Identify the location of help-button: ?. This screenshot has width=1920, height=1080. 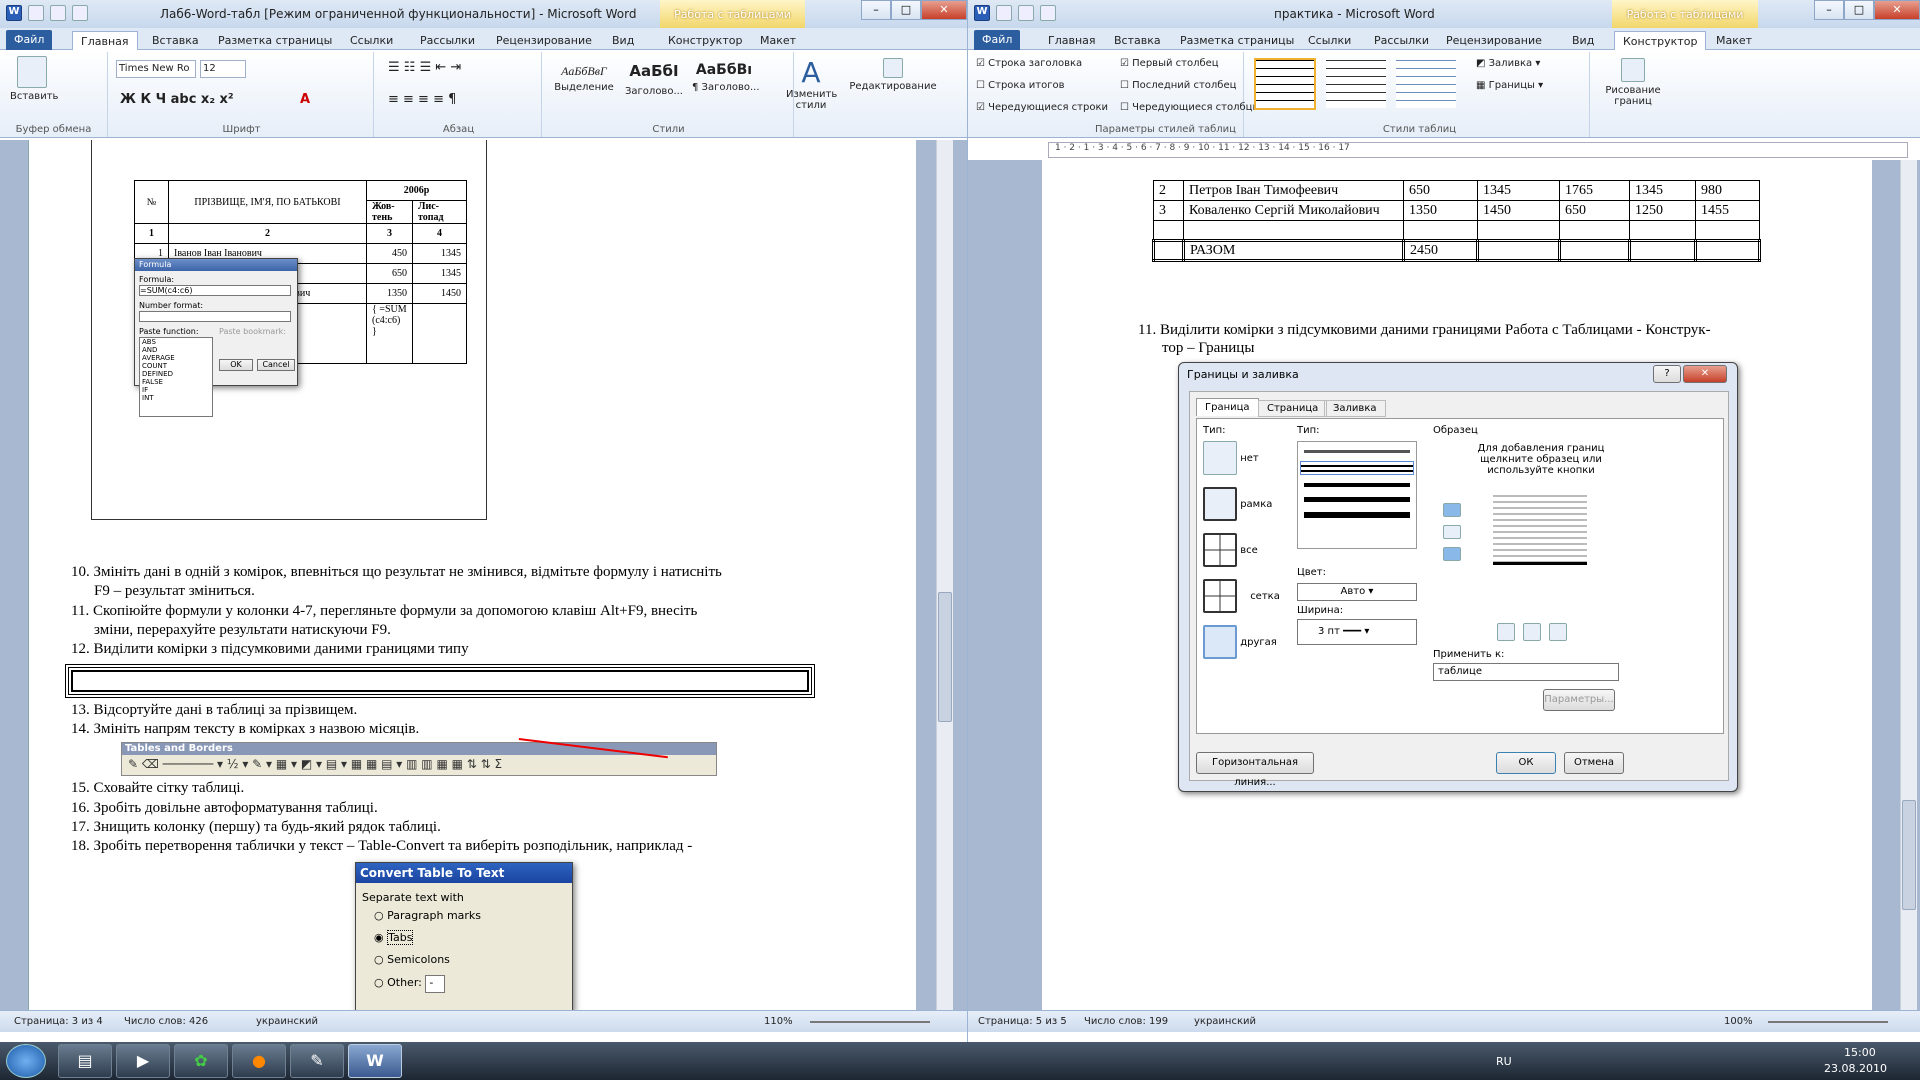
(1667, 374).